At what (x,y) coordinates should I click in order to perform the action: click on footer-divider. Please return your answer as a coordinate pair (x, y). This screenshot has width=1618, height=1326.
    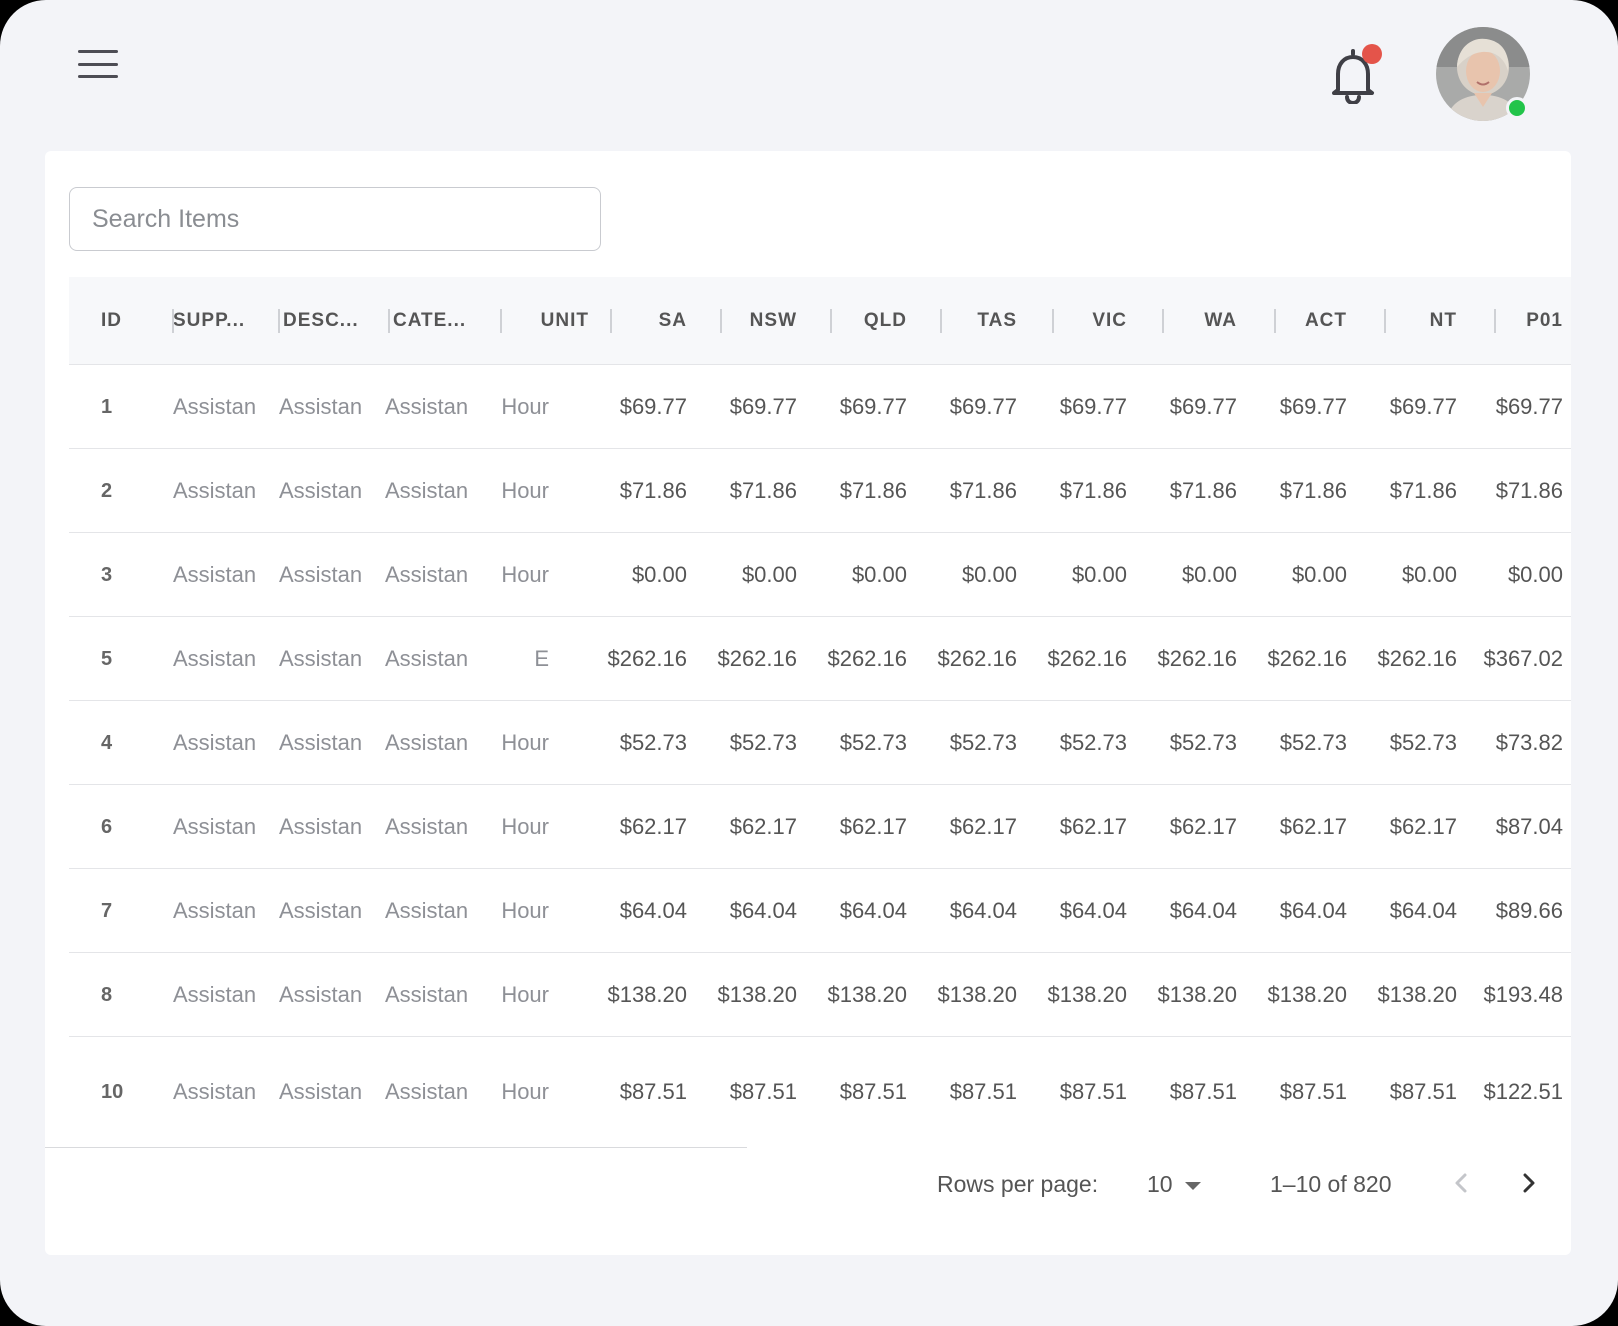
    Looking at the image, I should click on (396, 1147).